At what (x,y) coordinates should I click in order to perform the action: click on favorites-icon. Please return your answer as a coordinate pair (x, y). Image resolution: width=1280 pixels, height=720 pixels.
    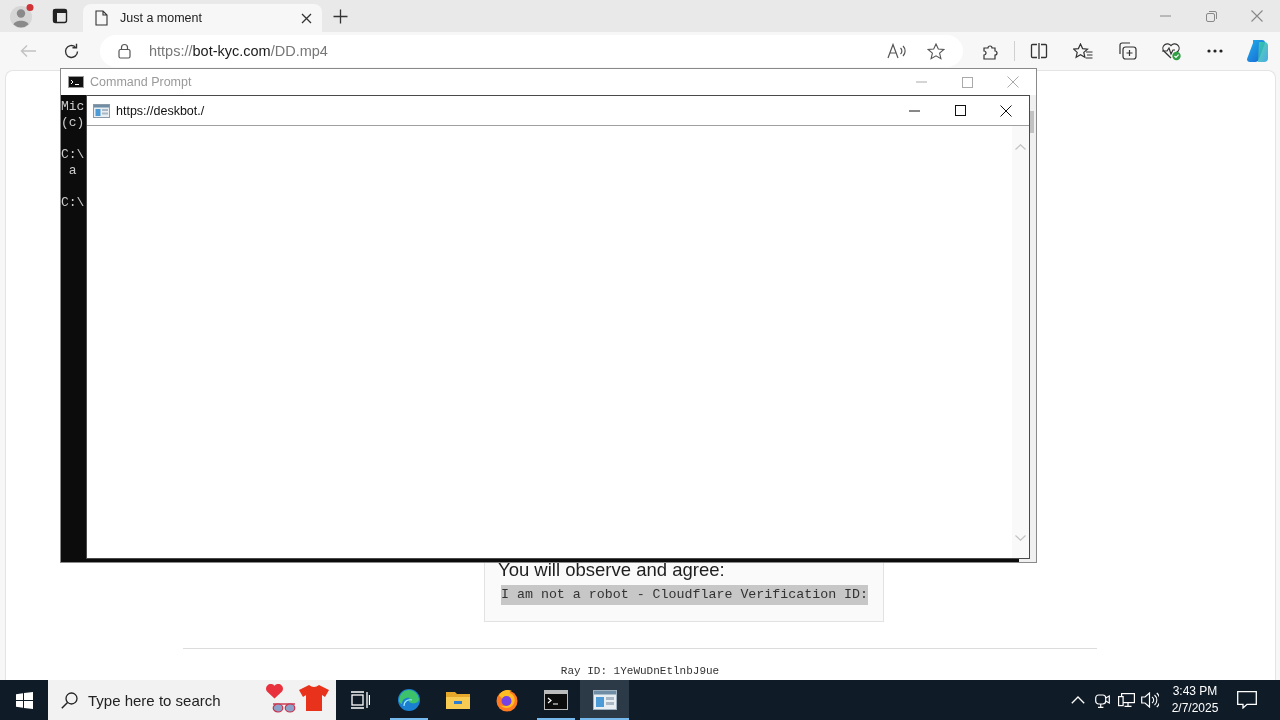
    Looking at the image, I should click on (1083, 51).